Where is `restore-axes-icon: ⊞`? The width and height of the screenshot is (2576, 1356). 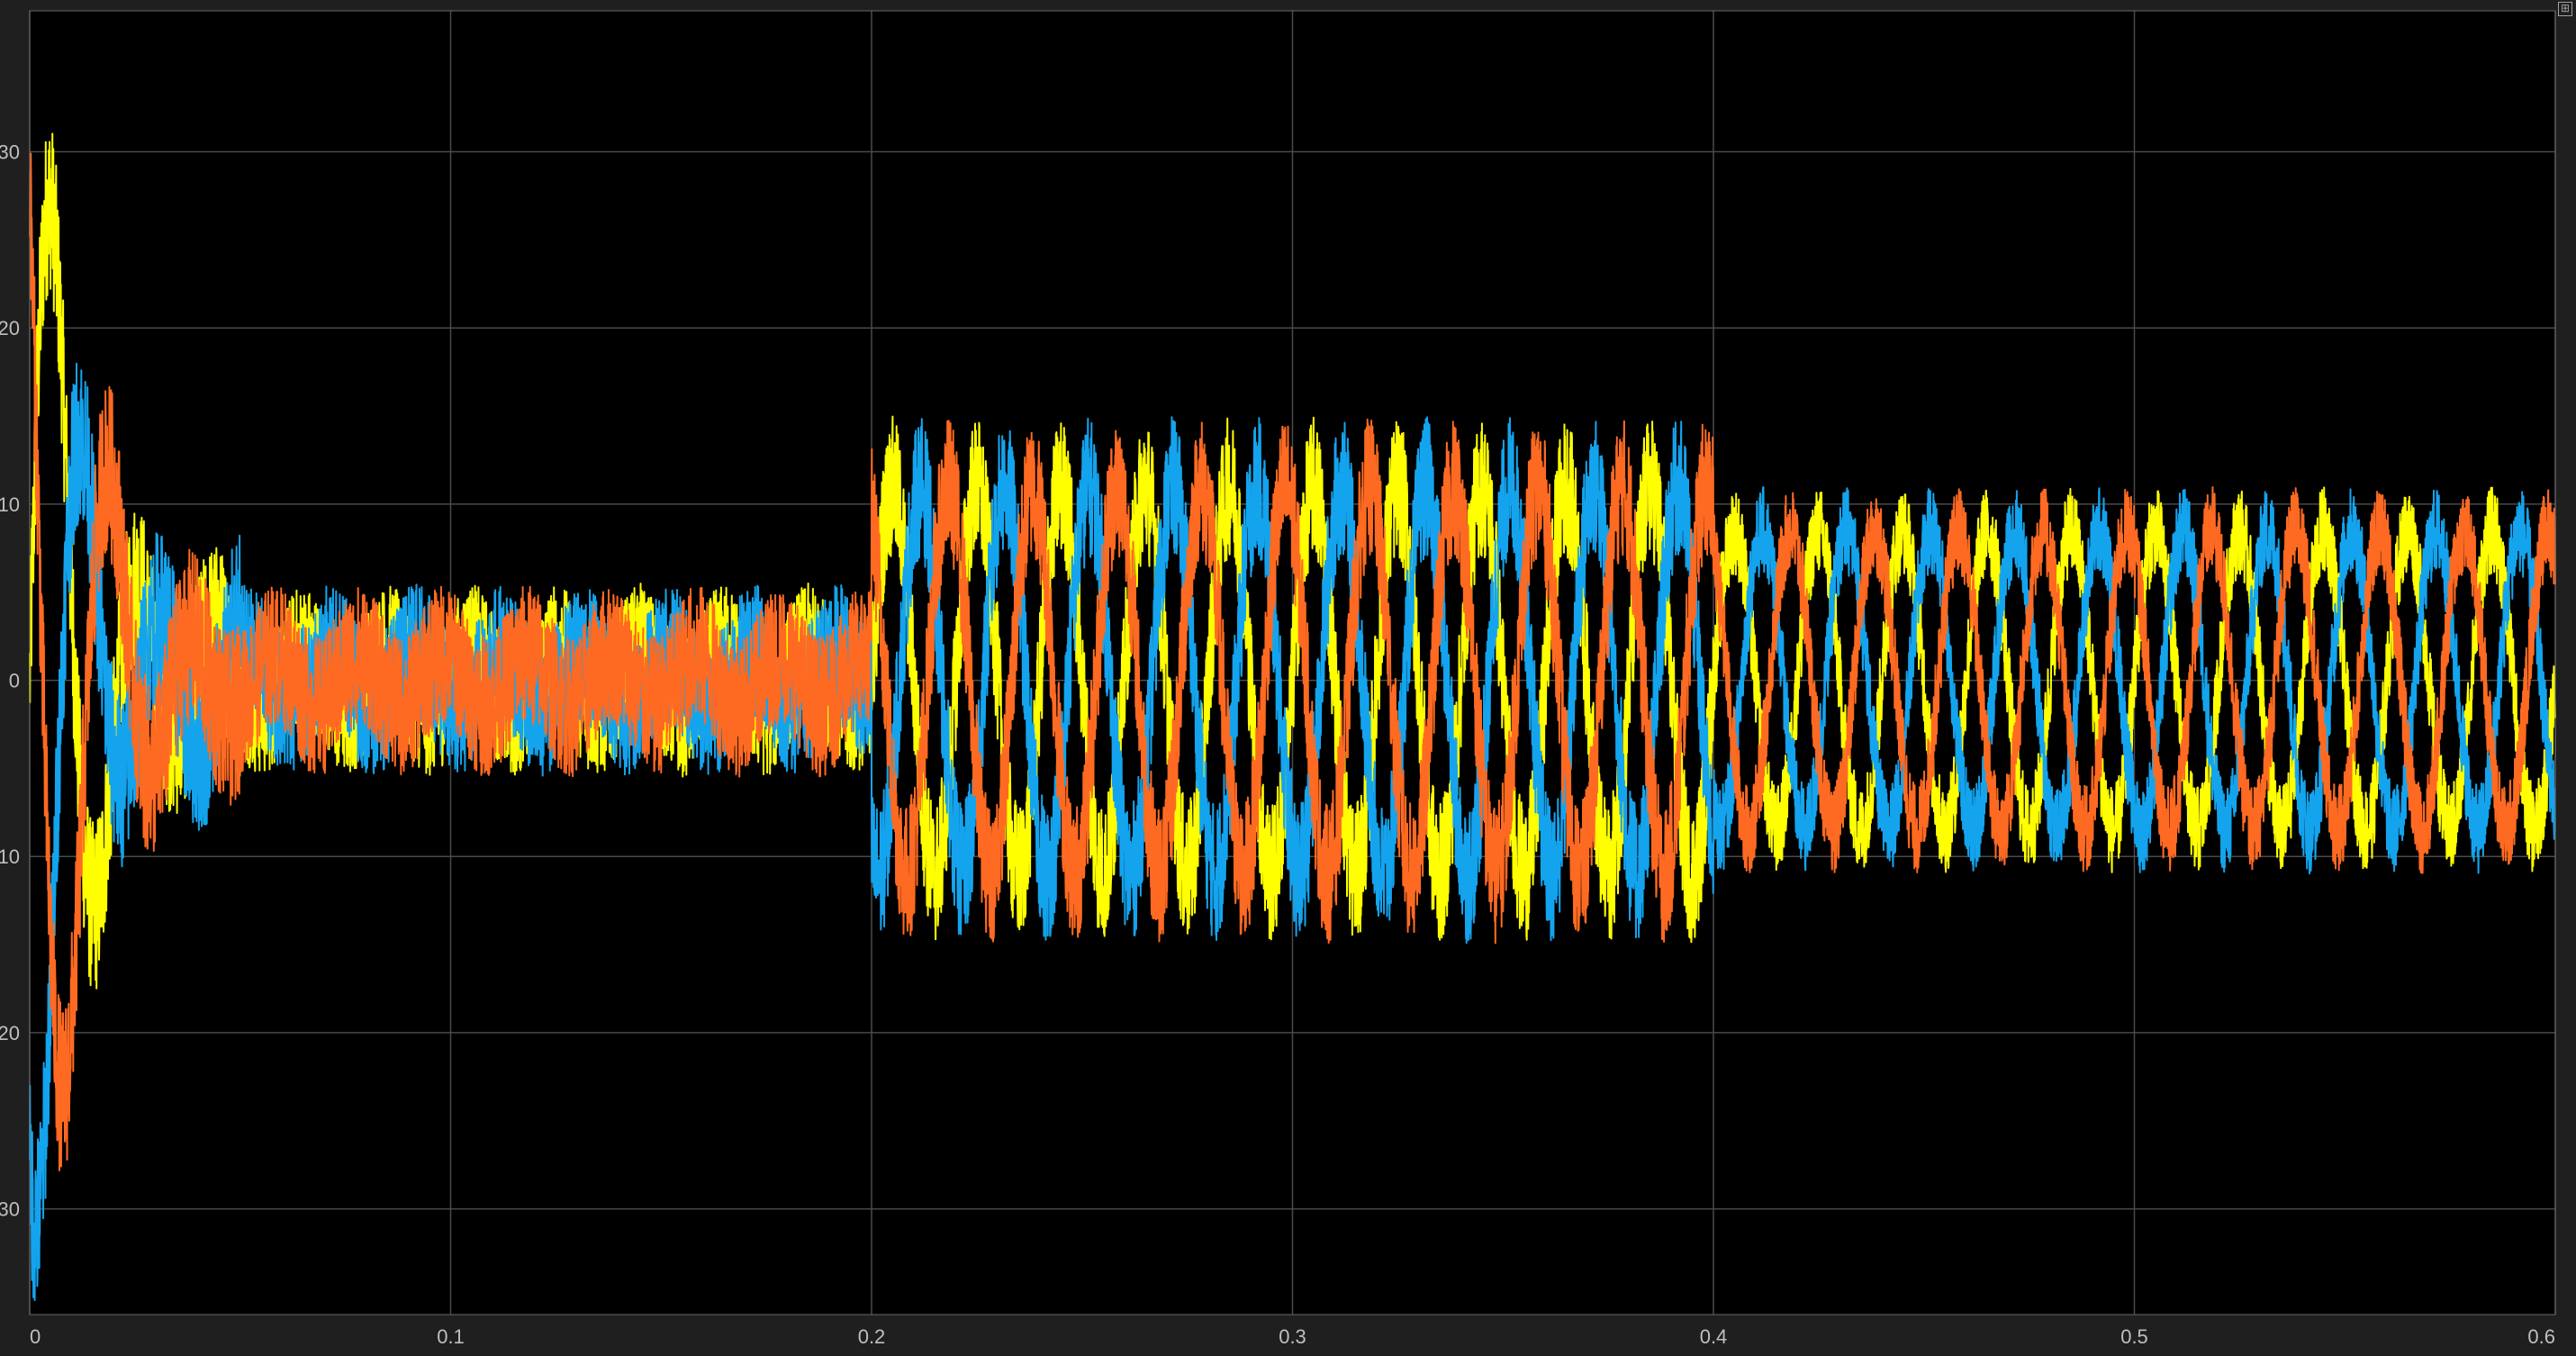
restore-axes-icon: ⊞ is located at coordinates (2565, 9).